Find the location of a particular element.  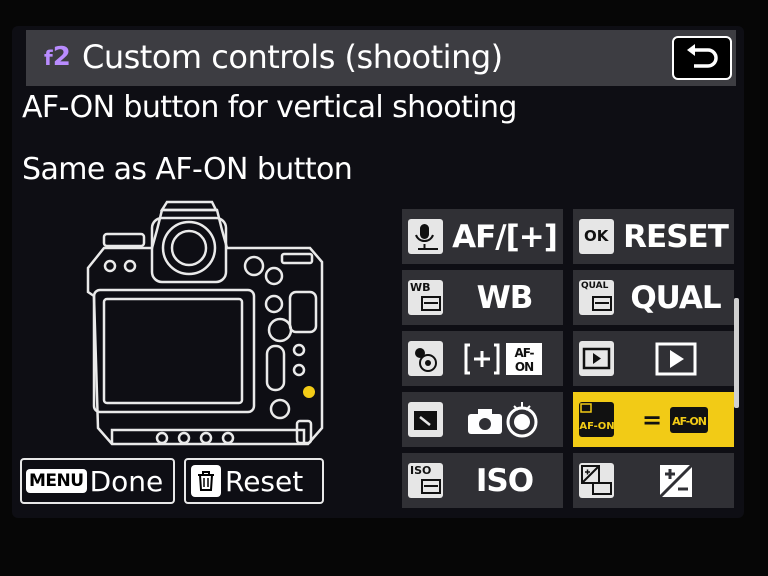

reset-label: Reset is located at coordinates (264, 481).